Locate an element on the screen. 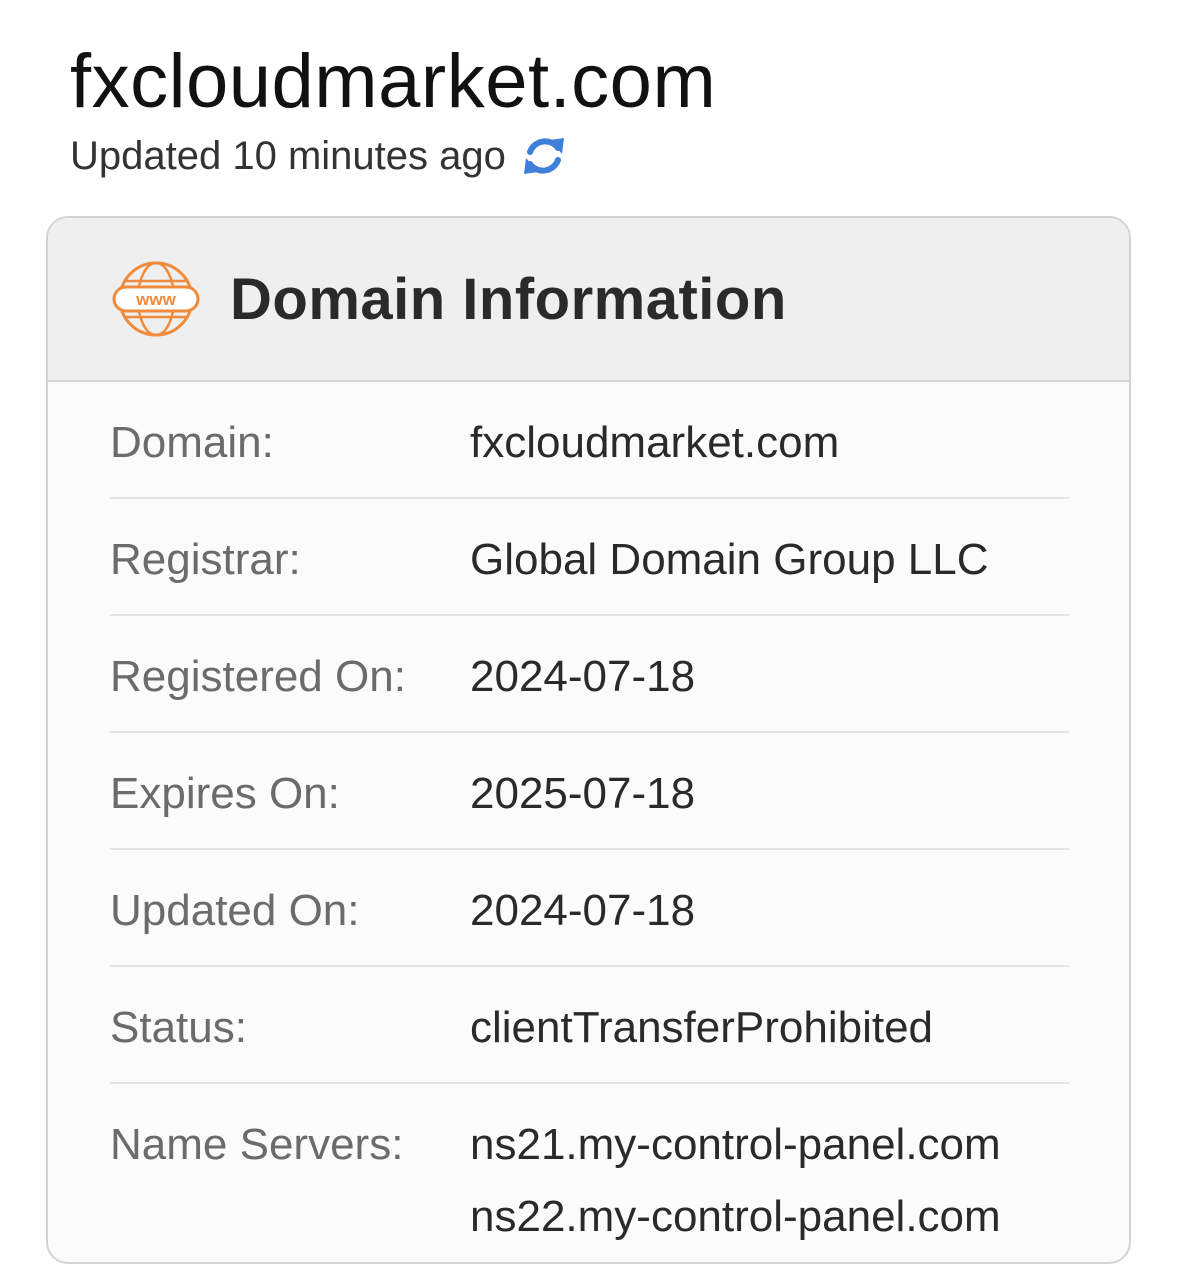 The width and height of the screenshot is (1179, 1287). row-value: Global Domain Group LLC is located at coordinates (729, 559).